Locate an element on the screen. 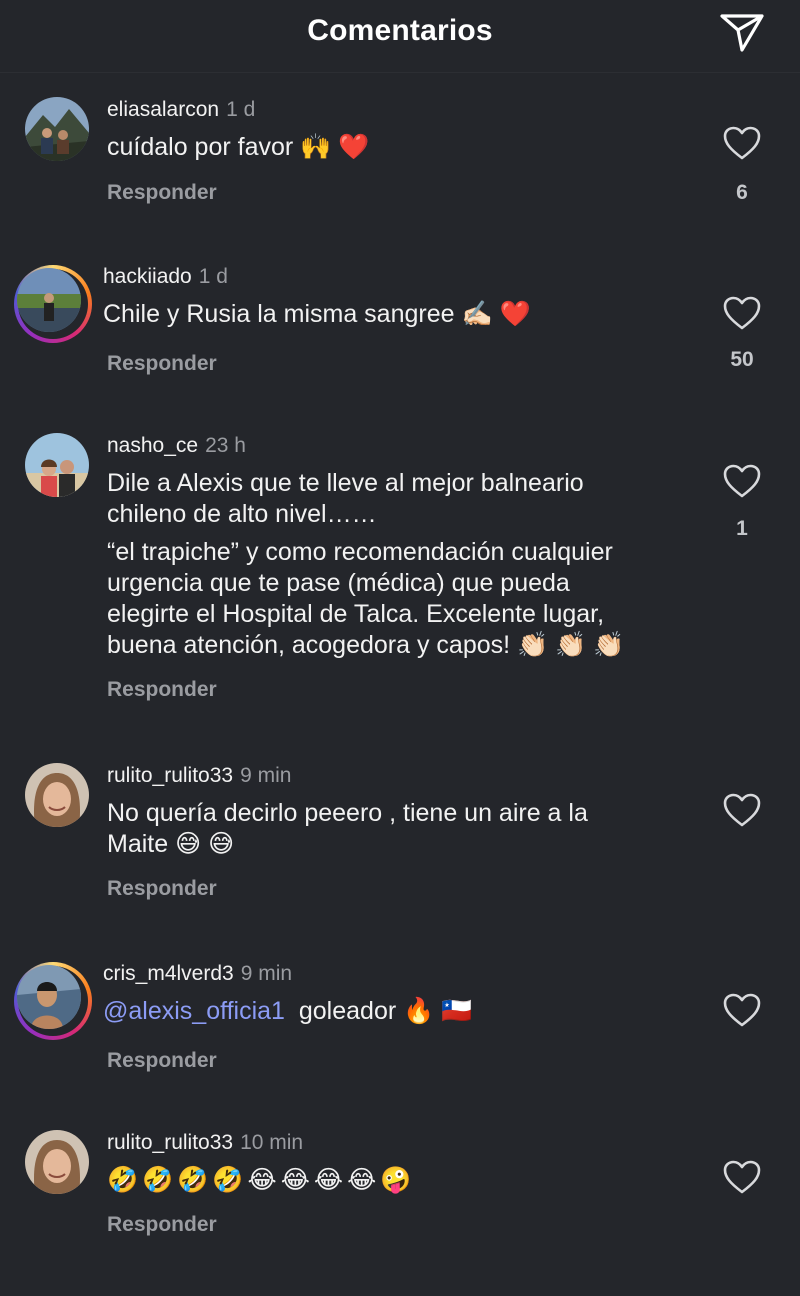 The height and width of the screenshot is (1296, 800). comment-text: cuídalo por favor 🙌 ❤️ is located at coordinates (407, 147).